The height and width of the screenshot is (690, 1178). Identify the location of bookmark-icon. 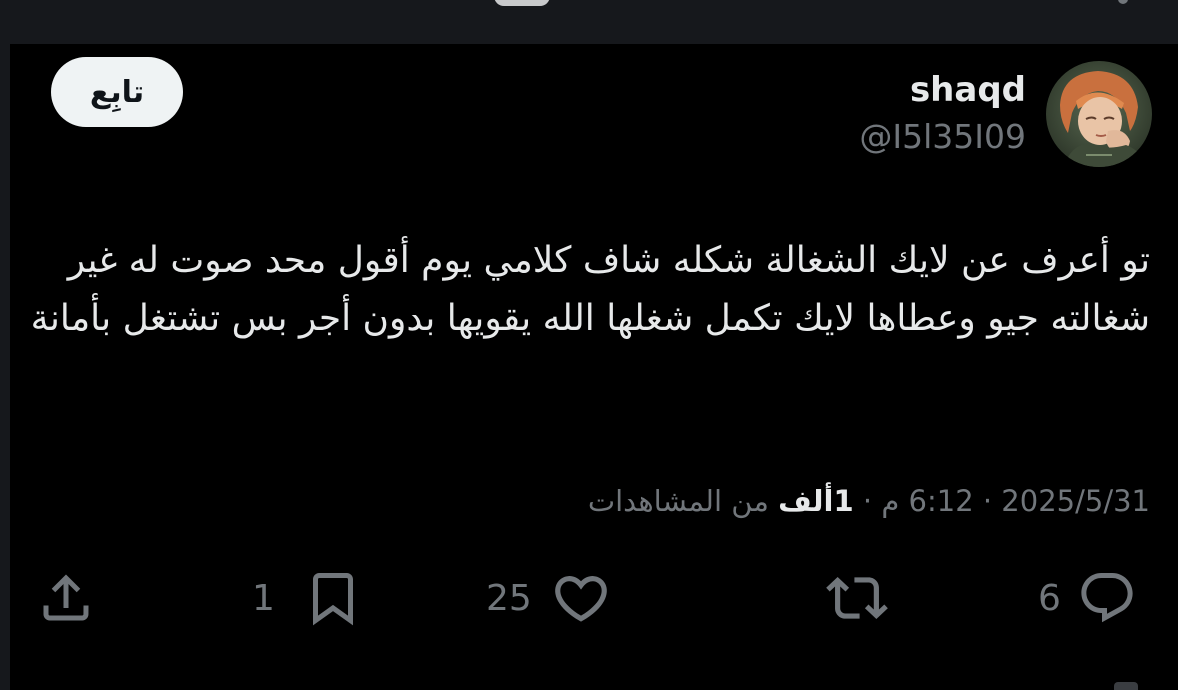
(333, 598).